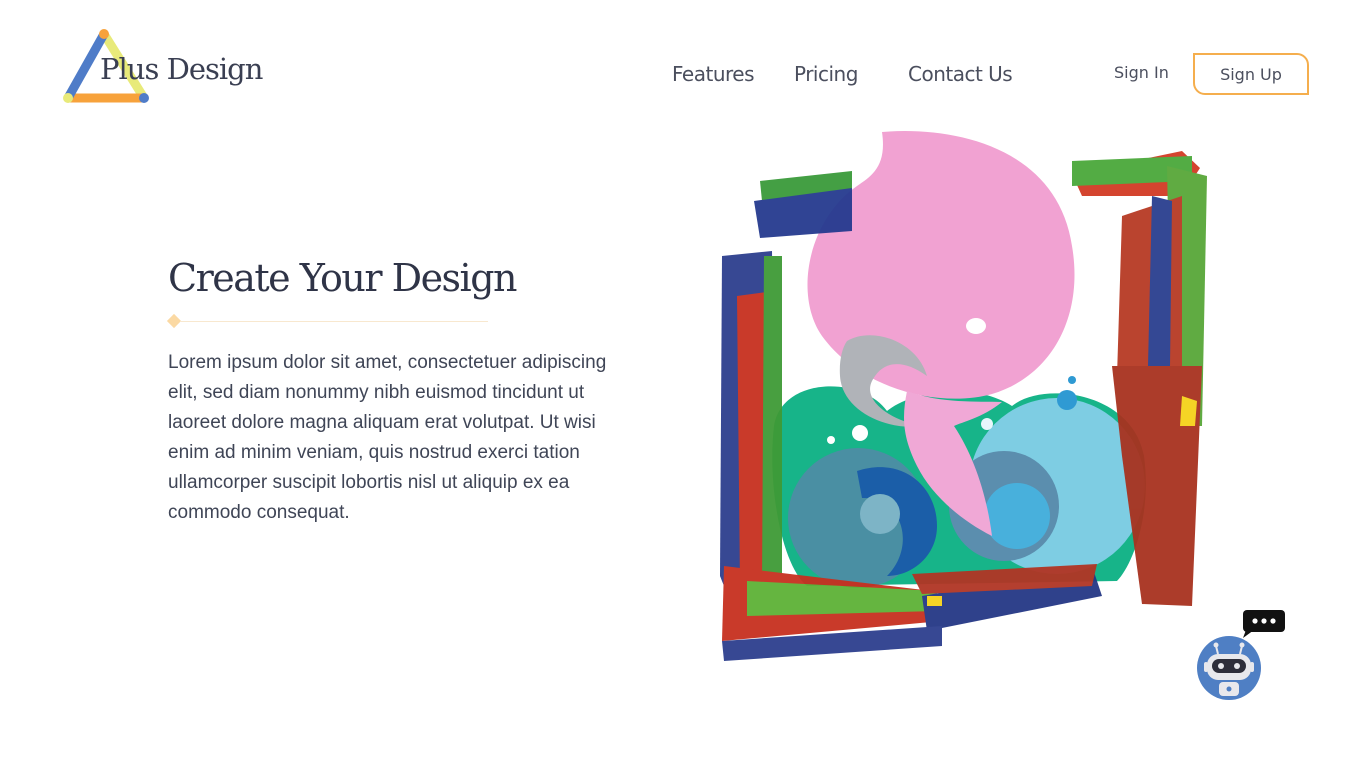 Image resolution: width=1366 pixels, height=768 pixels. I want to click on chat-bot-button, so click(1240, 656).